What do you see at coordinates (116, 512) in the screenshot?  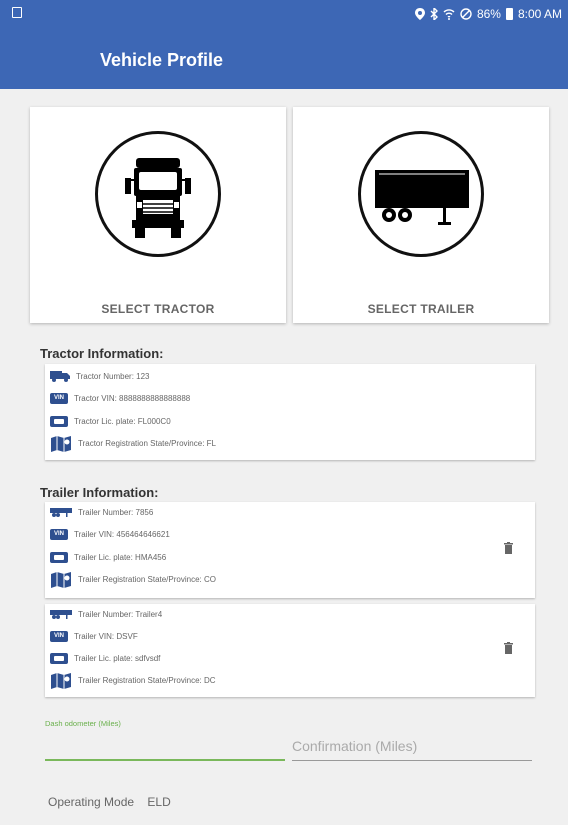 I see `trailer-number: Trailer Number: 7856` at bounding box center [116, 512].